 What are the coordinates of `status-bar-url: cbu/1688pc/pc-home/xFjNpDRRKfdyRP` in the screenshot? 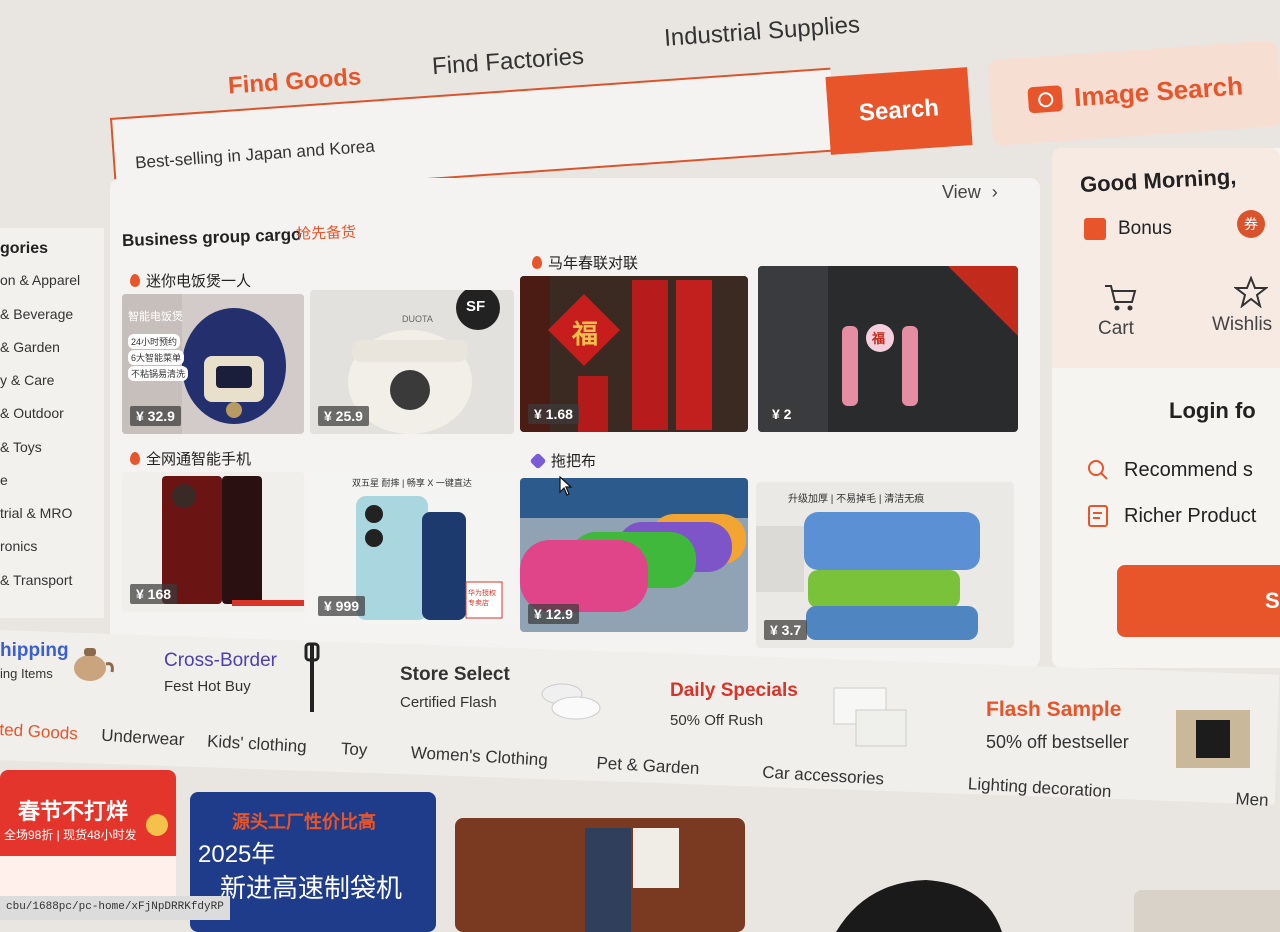 It's located at (115, 908).